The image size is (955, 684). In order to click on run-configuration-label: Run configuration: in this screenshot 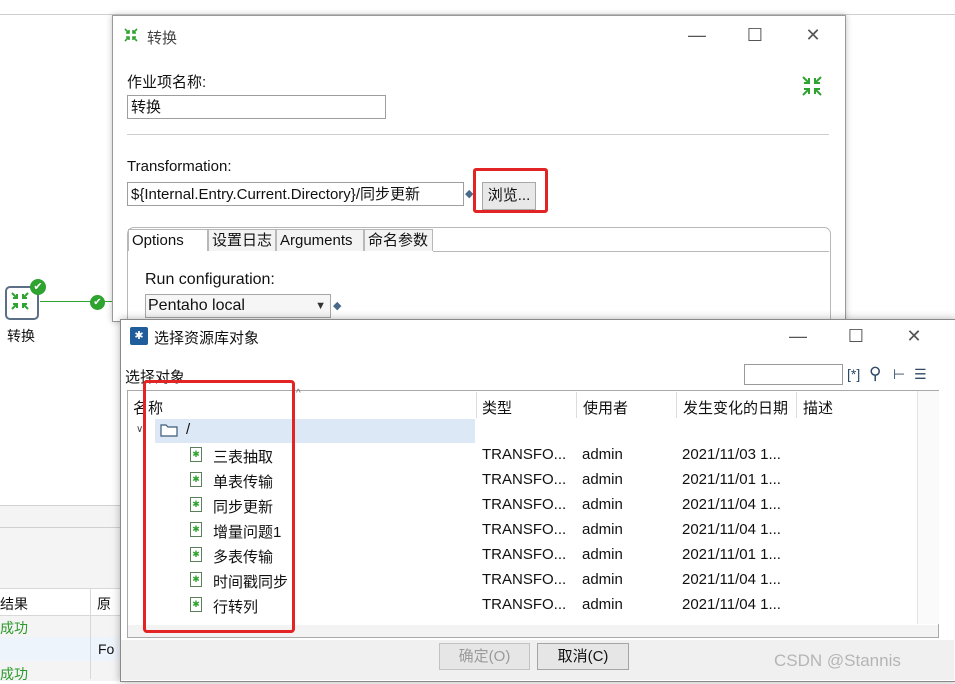, I will do `click(210, 279)`.